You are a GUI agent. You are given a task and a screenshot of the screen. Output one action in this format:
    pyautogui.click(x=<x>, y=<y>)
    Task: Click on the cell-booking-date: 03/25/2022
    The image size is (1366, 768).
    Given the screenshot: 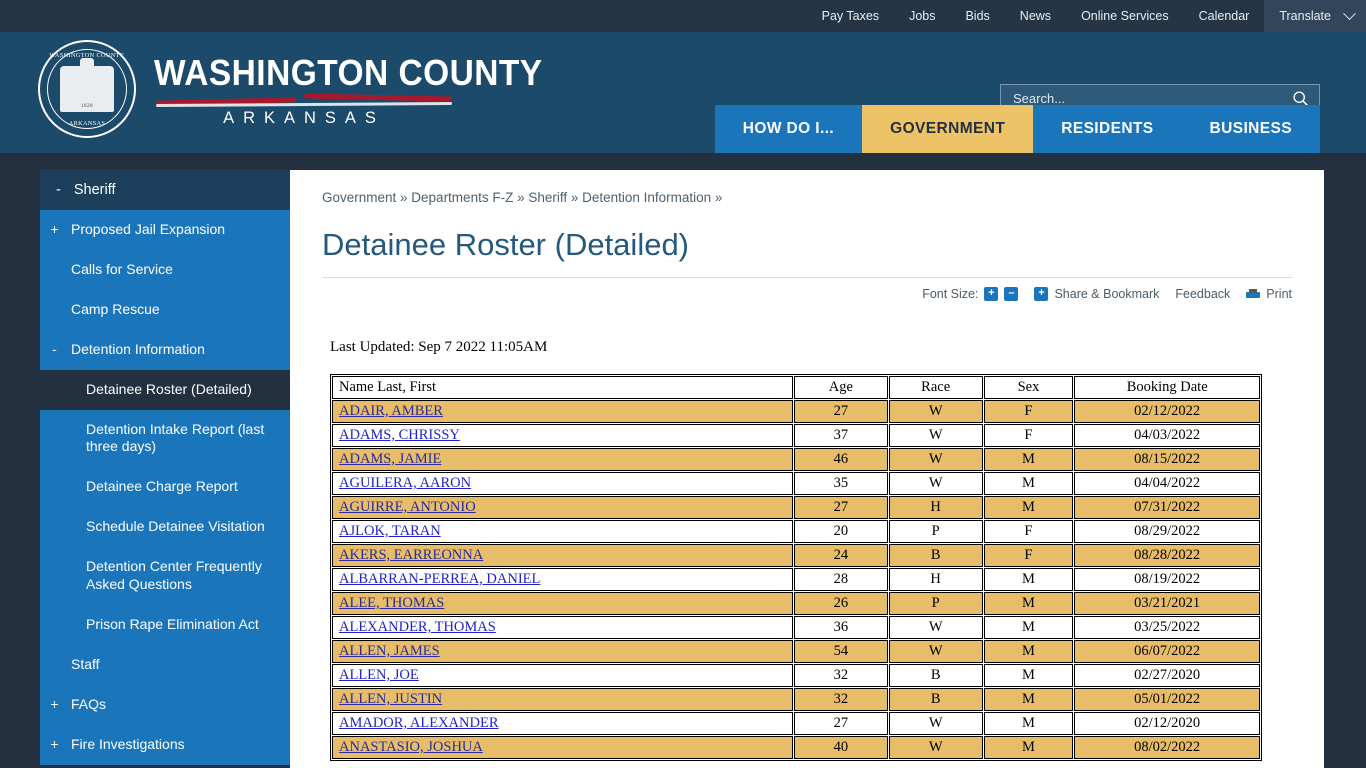 What is the action you would take?
    pyautogui.click(x=1167, y=627)
    